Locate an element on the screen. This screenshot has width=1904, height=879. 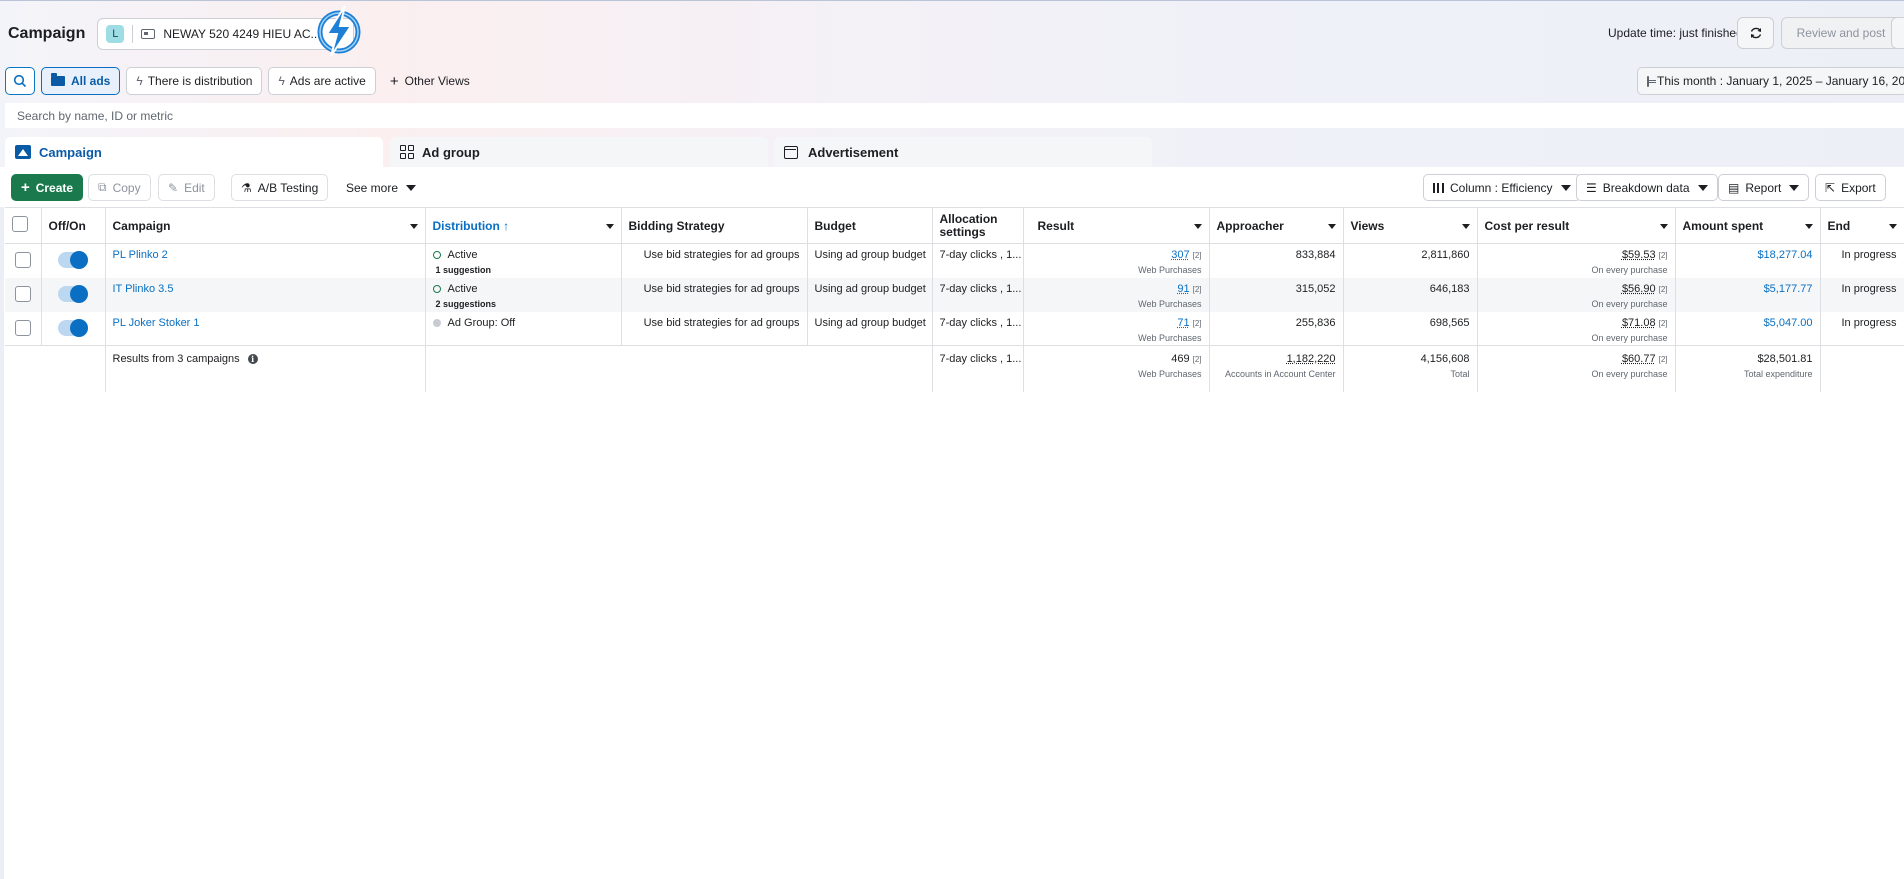
result-value: 91 is located at coordinates (1183, 289).